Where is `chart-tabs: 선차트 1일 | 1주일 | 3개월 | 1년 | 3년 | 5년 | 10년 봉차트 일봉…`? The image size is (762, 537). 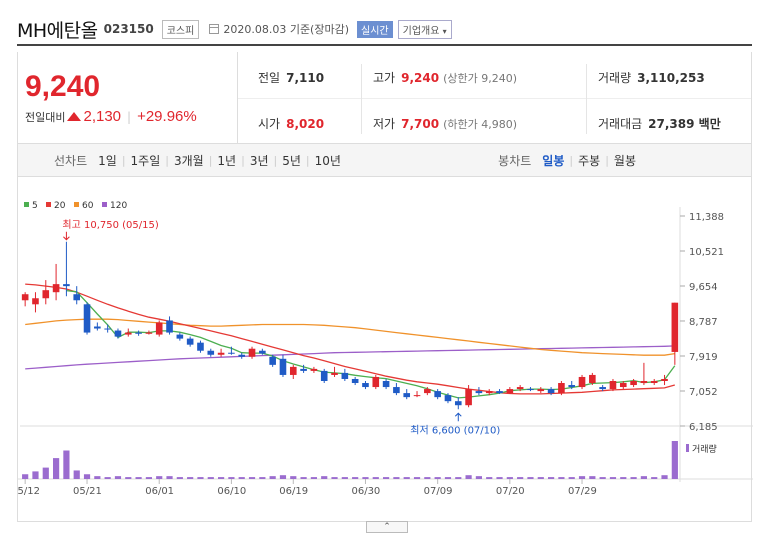 chart-tabs: 선차트 1일 | 1주일 | 3개월 | 1년 | 3년 | 5년 | 10년 봉차트 일봉… is located at coordinates (384, 160).